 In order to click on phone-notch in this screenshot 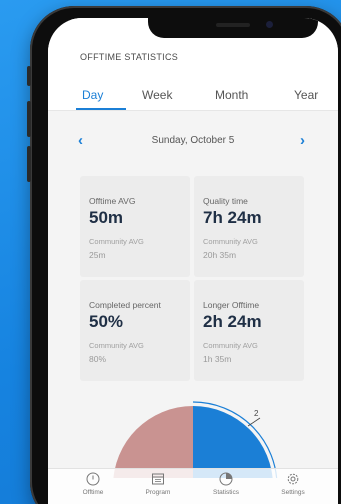, I will do `click(233, 28)`.